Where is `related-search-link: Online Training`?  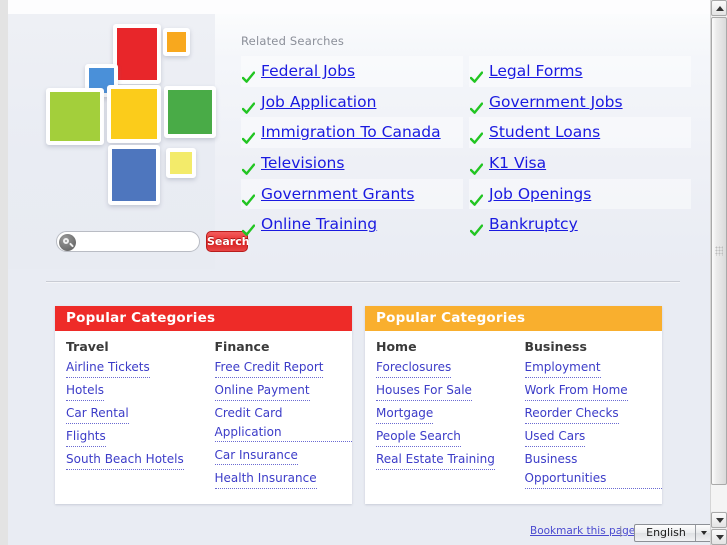
related-search-link: Online Training is located at coordinates (319, 224).